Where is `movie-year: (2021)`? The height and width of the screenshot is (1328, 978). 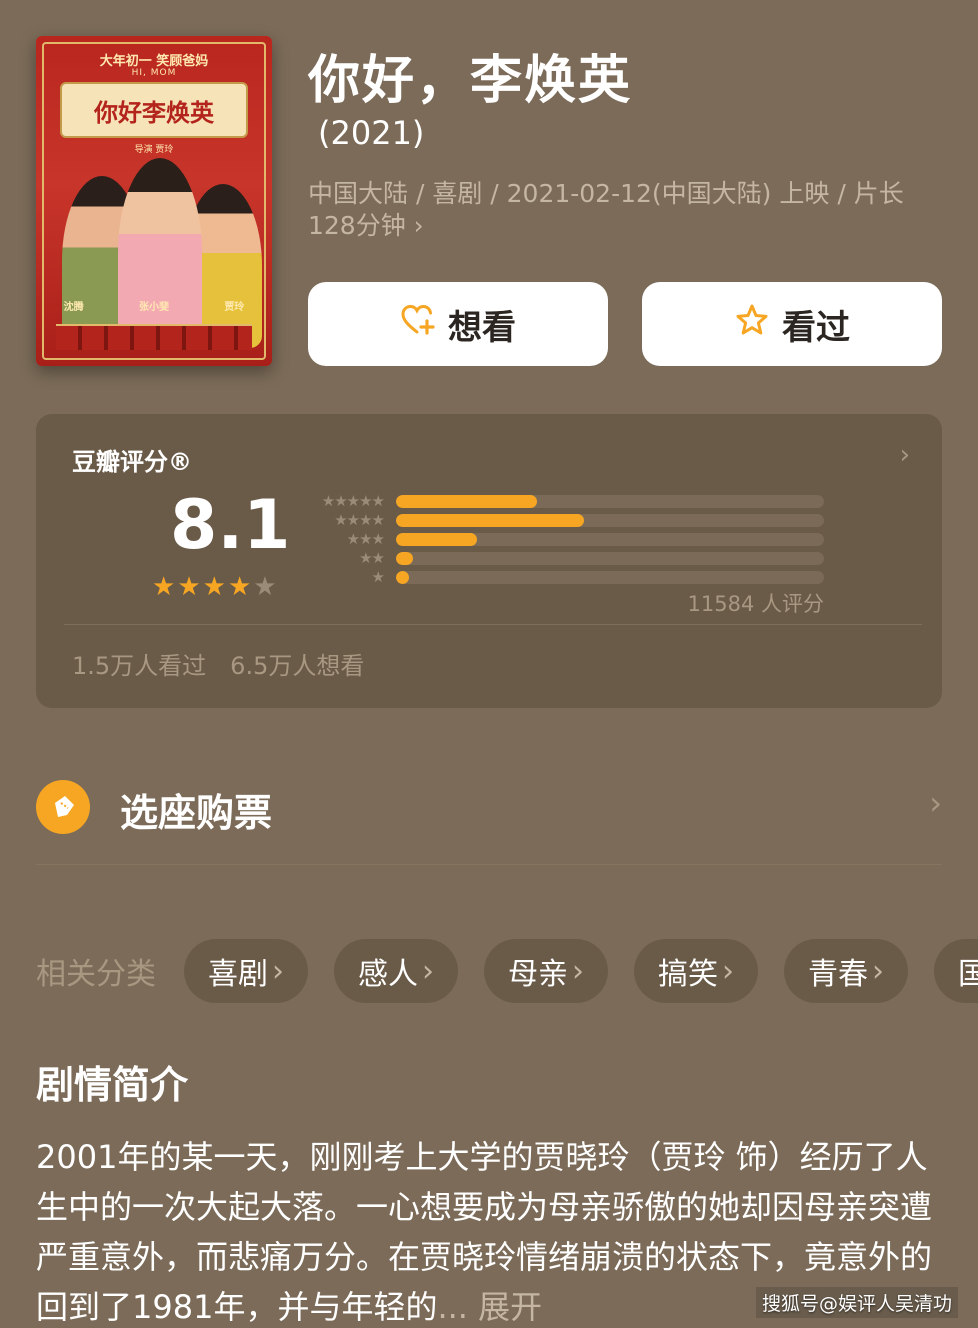
movie-year: (2021) is located at coordinates (371, 133).